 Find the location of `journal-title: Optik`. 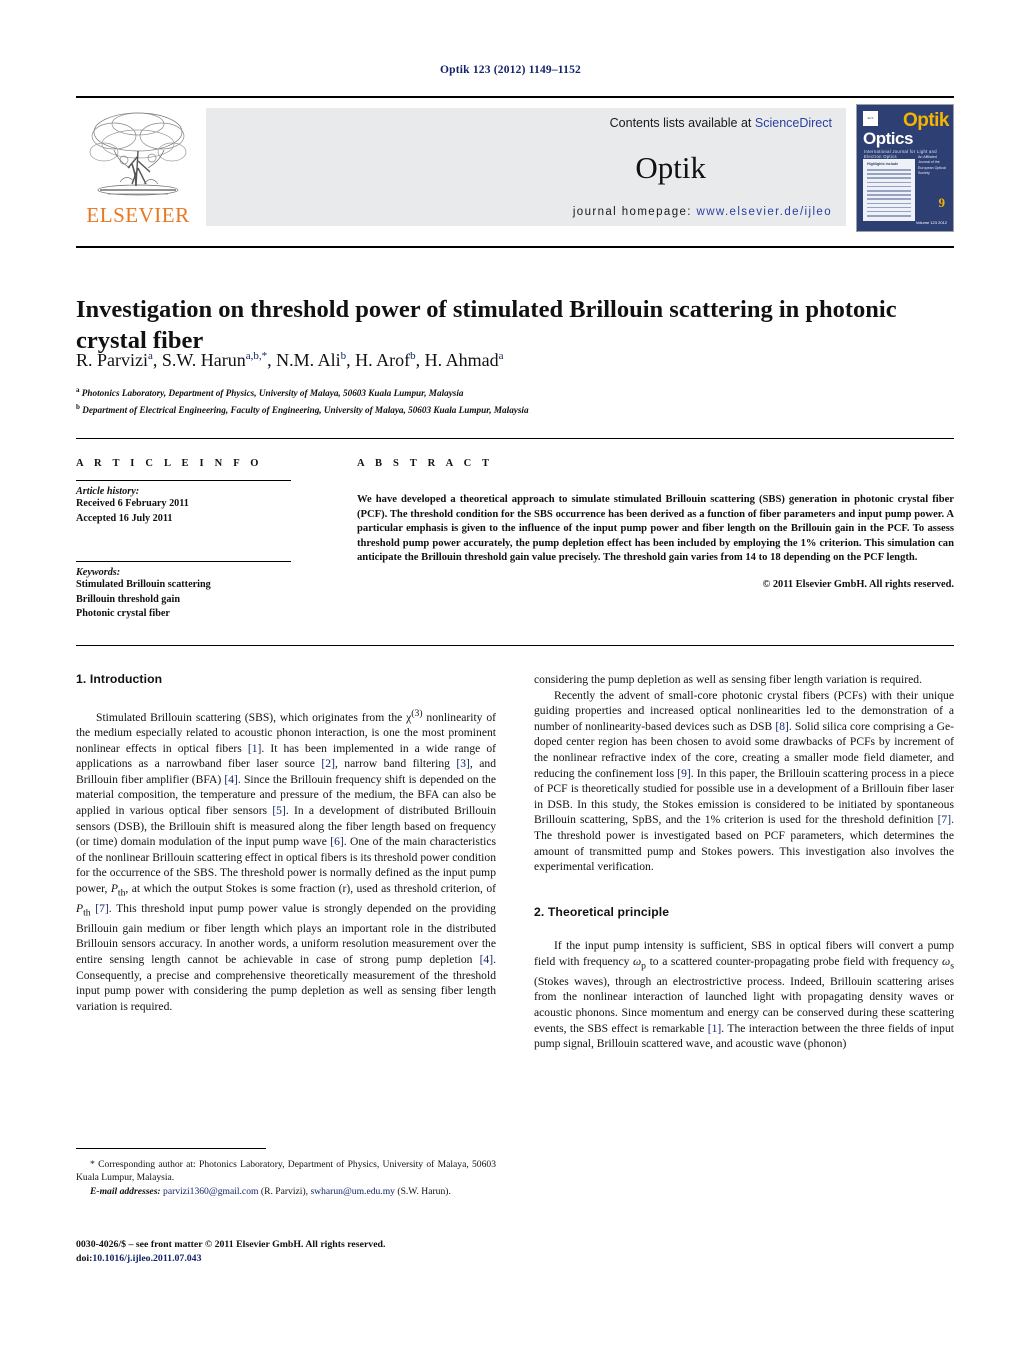

journal-title: Optik is located at coordinates (670, 167).